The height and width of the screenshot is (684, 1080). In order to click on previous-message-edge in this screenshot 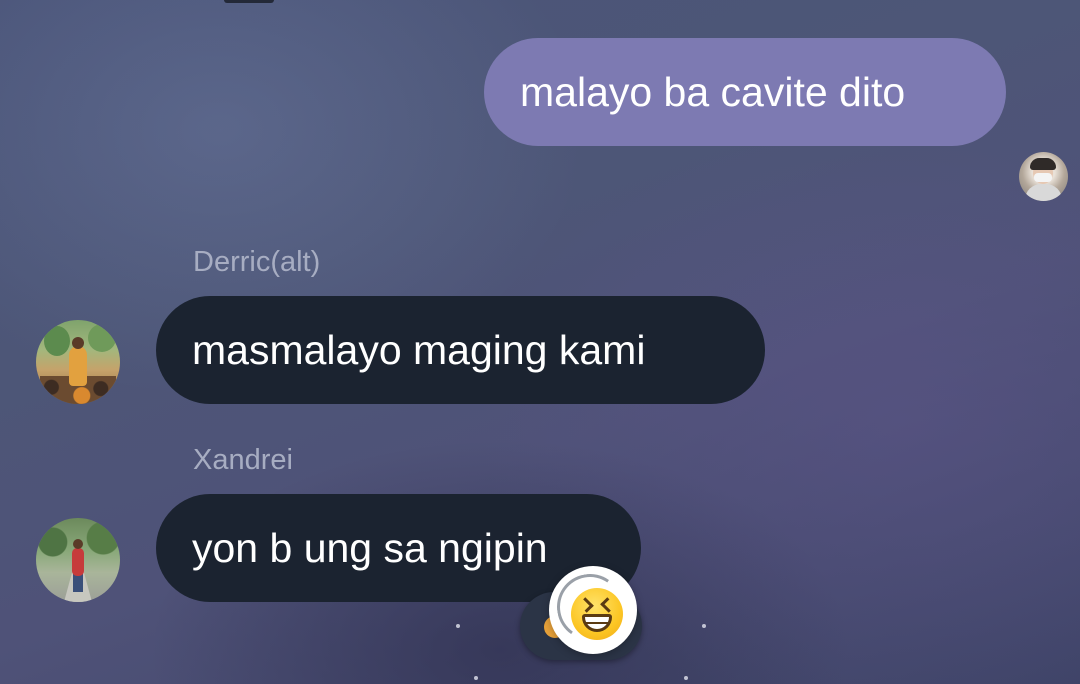, I will do `click(249, 1)`.